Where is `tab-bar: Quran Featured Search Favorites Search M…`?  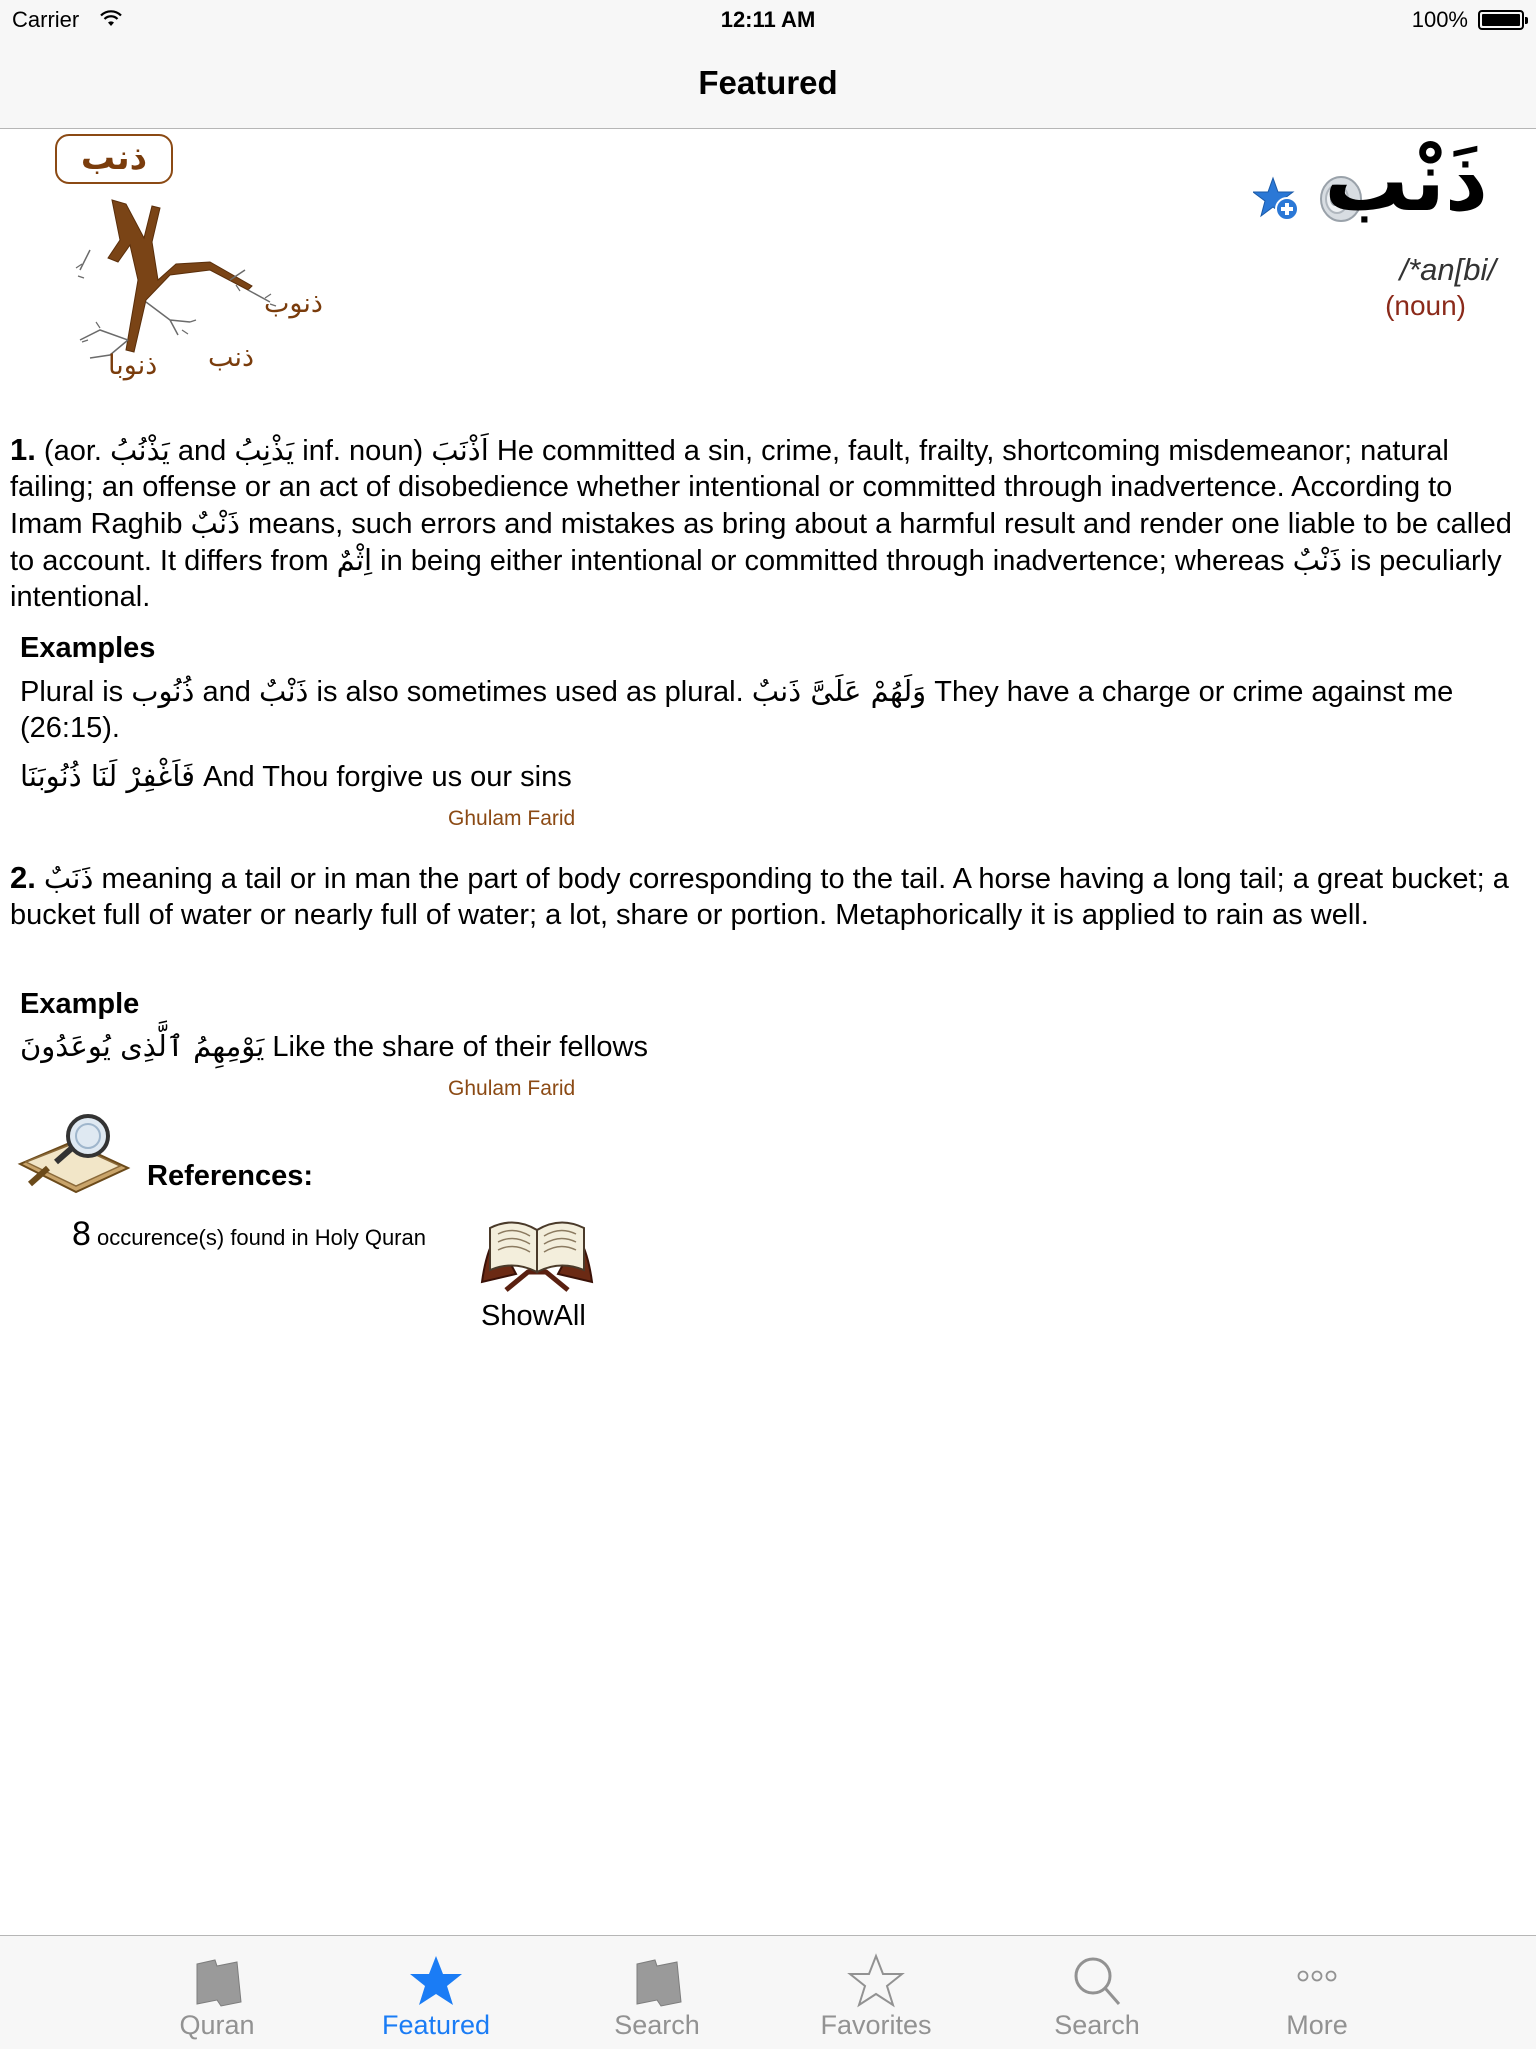 tab-bar: Quran Featured Search Favorites Search M… is located at coordinates (768, 1992).